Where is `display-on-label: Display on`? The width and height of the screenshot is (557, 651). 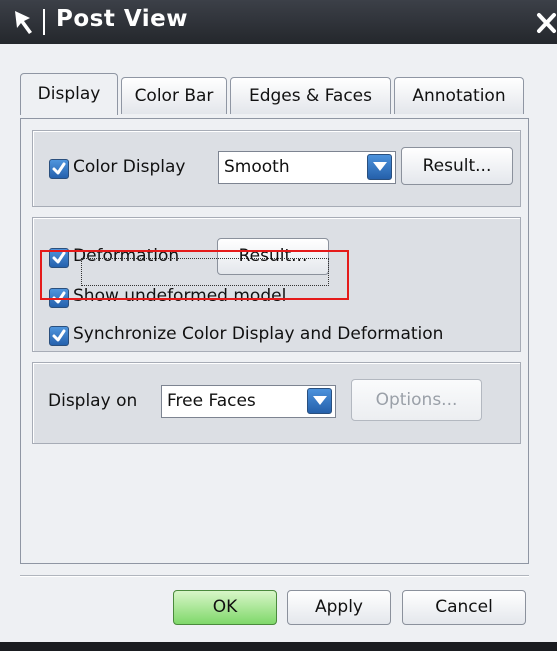 display-on-label: Display on is located at coordinates (93, 401).